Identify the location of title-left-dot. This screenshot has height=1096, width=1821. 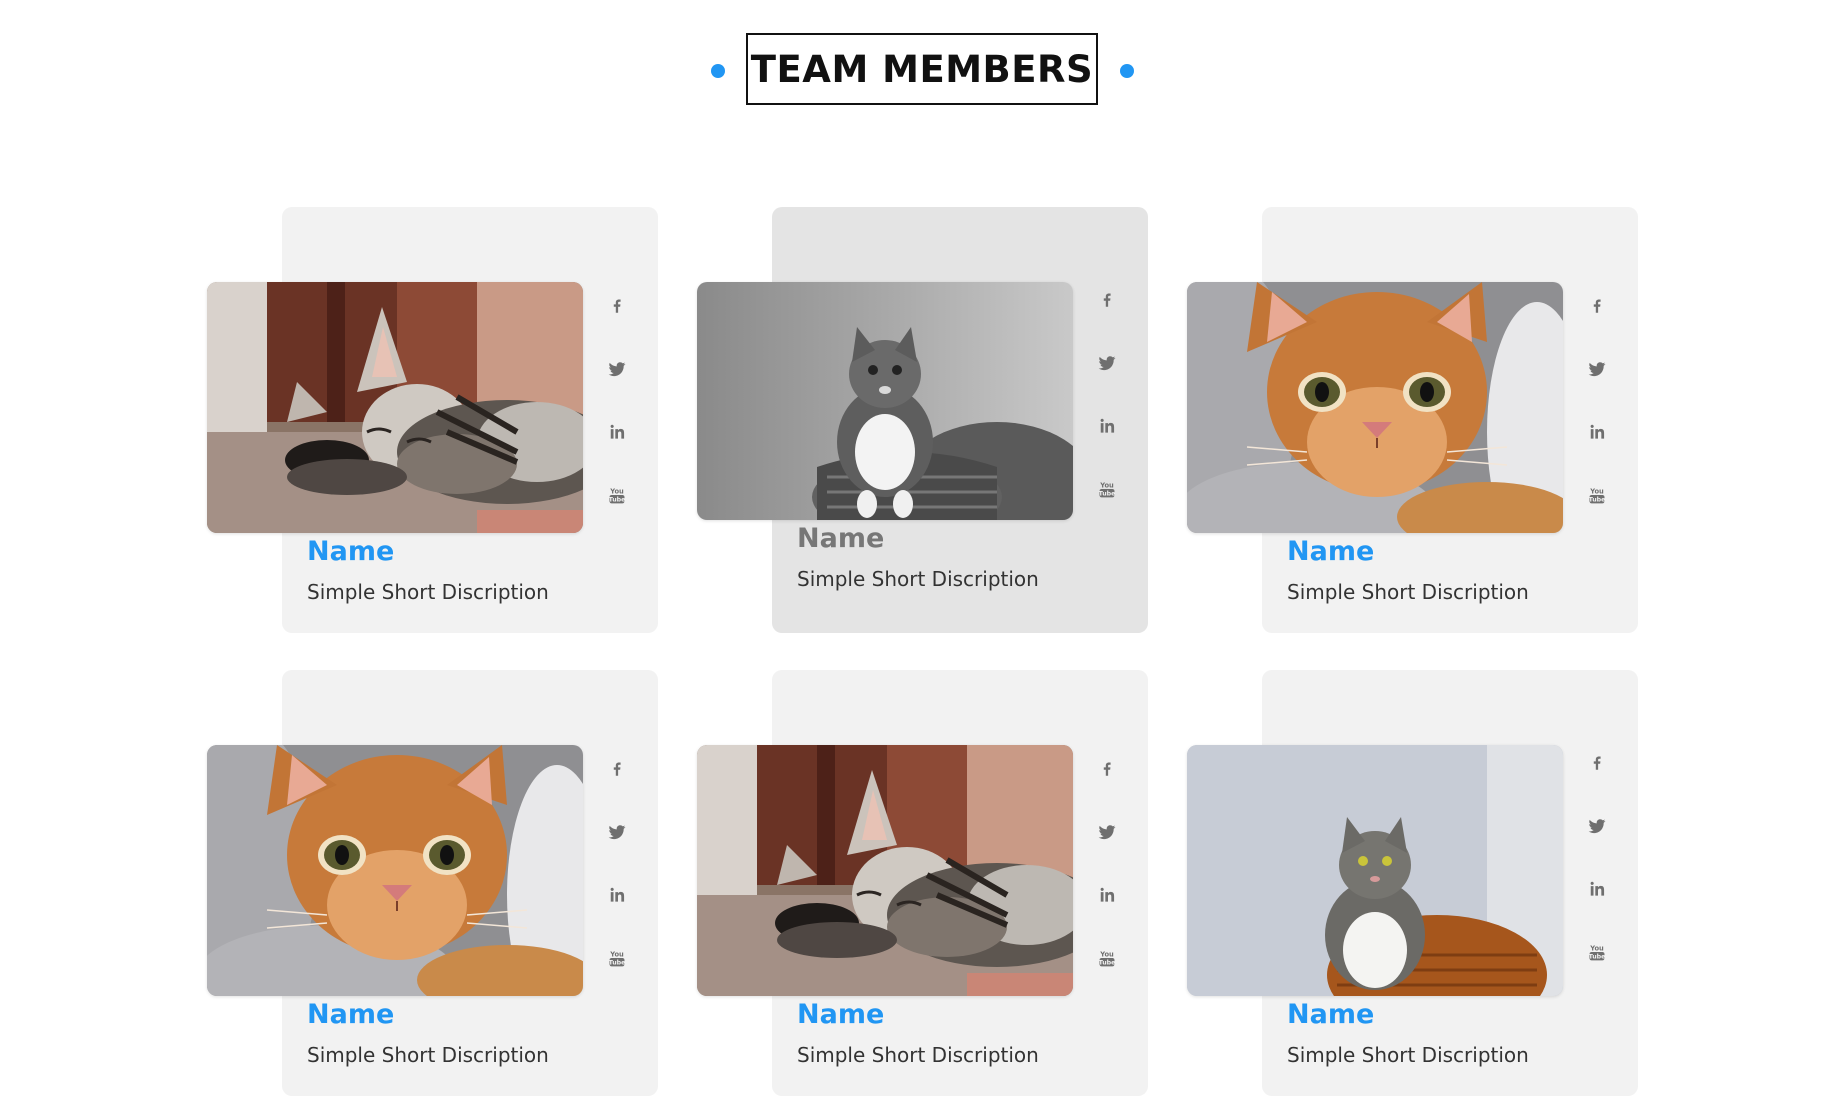
(718, 71).